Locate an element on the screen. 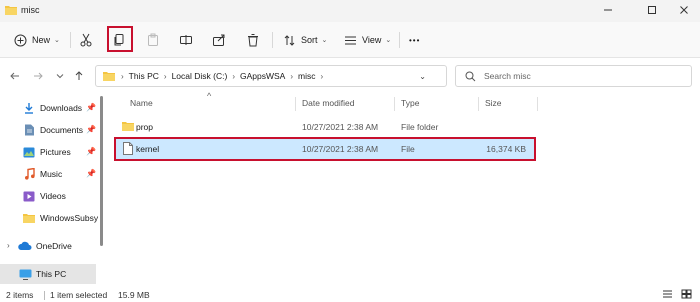 This screenshot has height=302, width=700. sidebar-item-label: Documents is located at coordinates (61, 130).